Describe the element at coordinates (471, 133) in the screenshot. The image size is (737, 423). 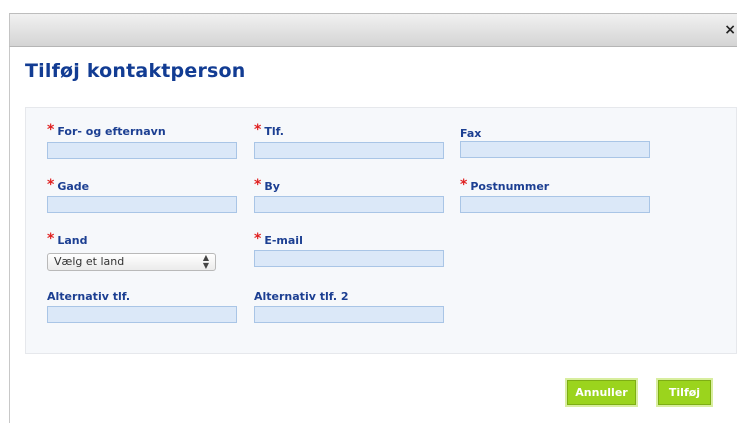
I see `fax-label: Fax` at that location.